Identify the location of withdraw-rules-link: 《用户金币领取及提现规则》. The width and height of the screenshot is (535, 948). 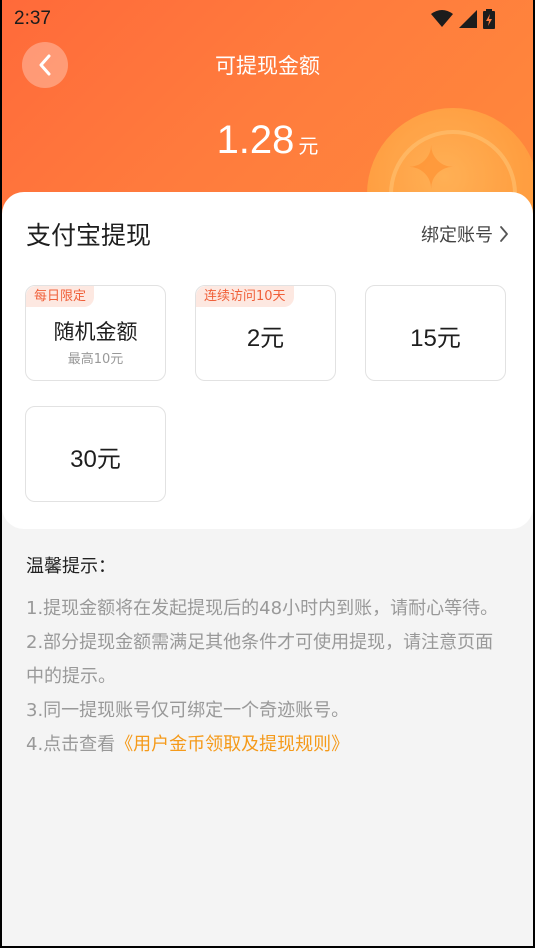
(232, 744).